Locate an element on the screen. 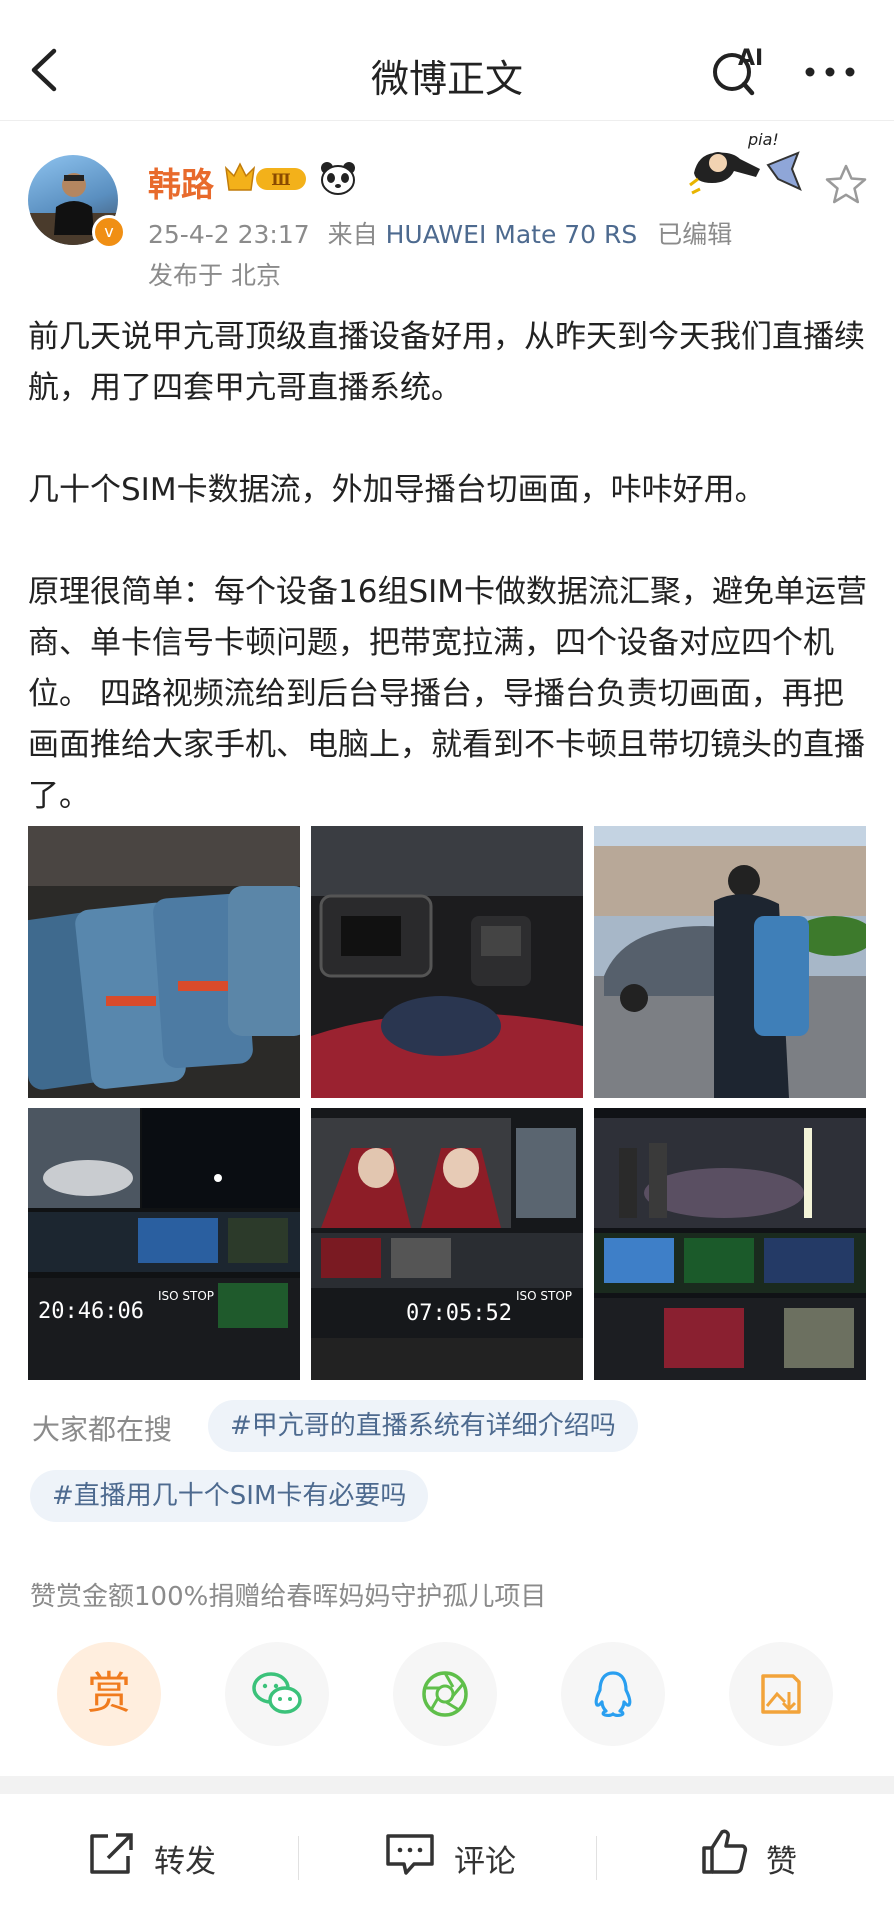 Image resolution: width=894 pixels, height=1920 pixels. bottom-action-bar: 转发 评论 赞 is located at coordinates (447, 1857).